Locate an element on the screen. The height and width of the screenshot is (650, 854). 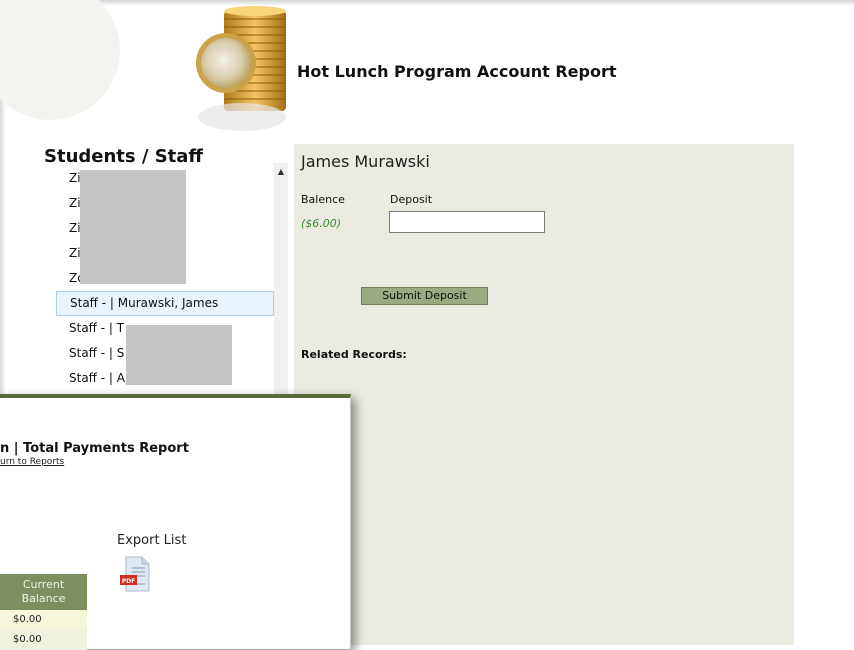
list-item-selected: Staff - | Murawski, James is located at coordinates (165, 303).